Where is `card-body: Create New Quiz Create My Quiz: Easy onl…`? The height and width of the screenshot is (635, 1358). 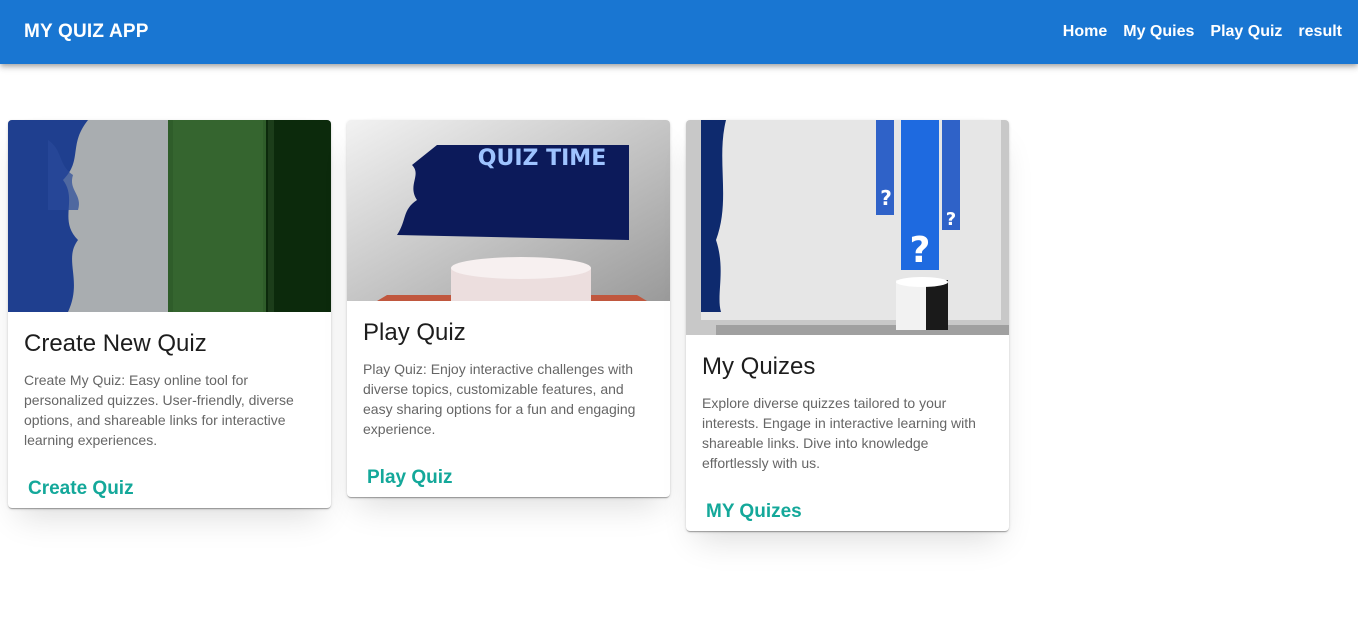
card-body: Create New Quiz Create My Quiz: Easy onl… is located at coordinates (169, 381).